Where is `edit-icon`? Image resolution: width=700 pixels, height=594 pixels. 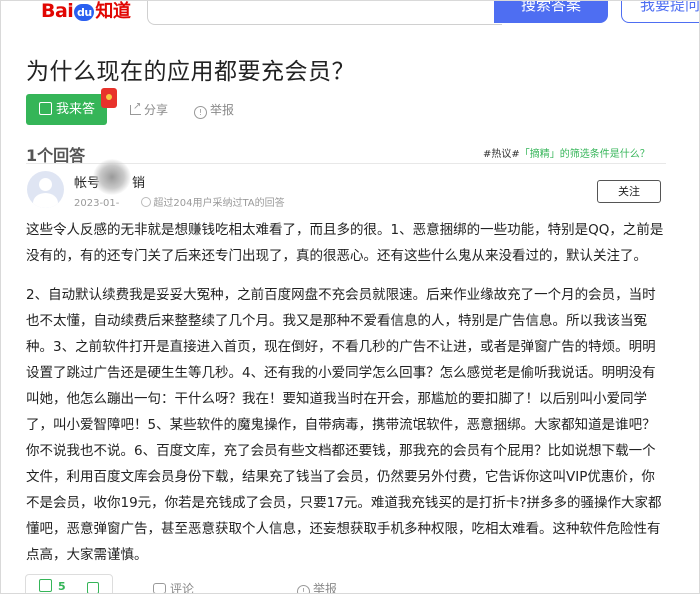 edit-icon is located at coordinates (45, 108).